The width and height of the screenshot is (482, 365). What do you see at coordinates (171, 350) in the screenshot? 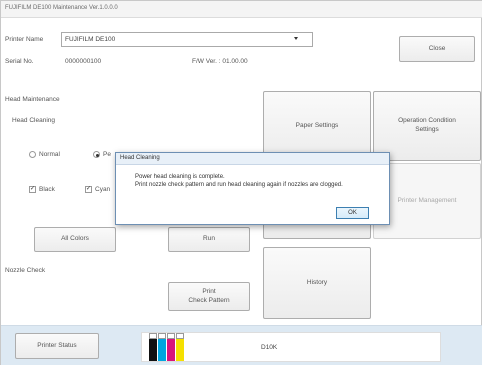
I see `ink-magenta` at bounding box center [171, 350].